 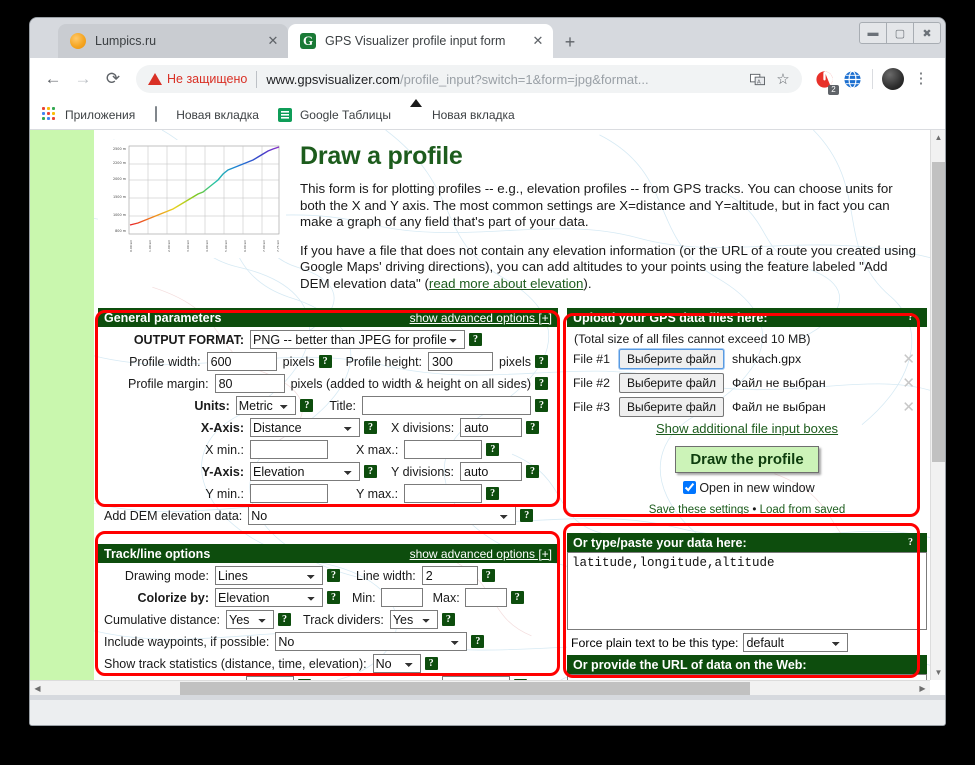 I want to click on vertical-scrollbar-thumb, so click(x=938, y=312).